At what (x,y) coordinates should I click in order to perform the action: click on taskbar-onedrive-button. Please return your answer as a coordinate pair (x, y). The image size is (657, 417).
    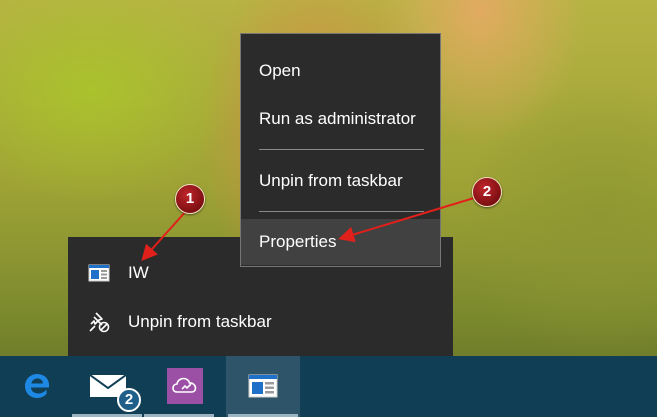
    Looking at the image, I should click on (179, 386).